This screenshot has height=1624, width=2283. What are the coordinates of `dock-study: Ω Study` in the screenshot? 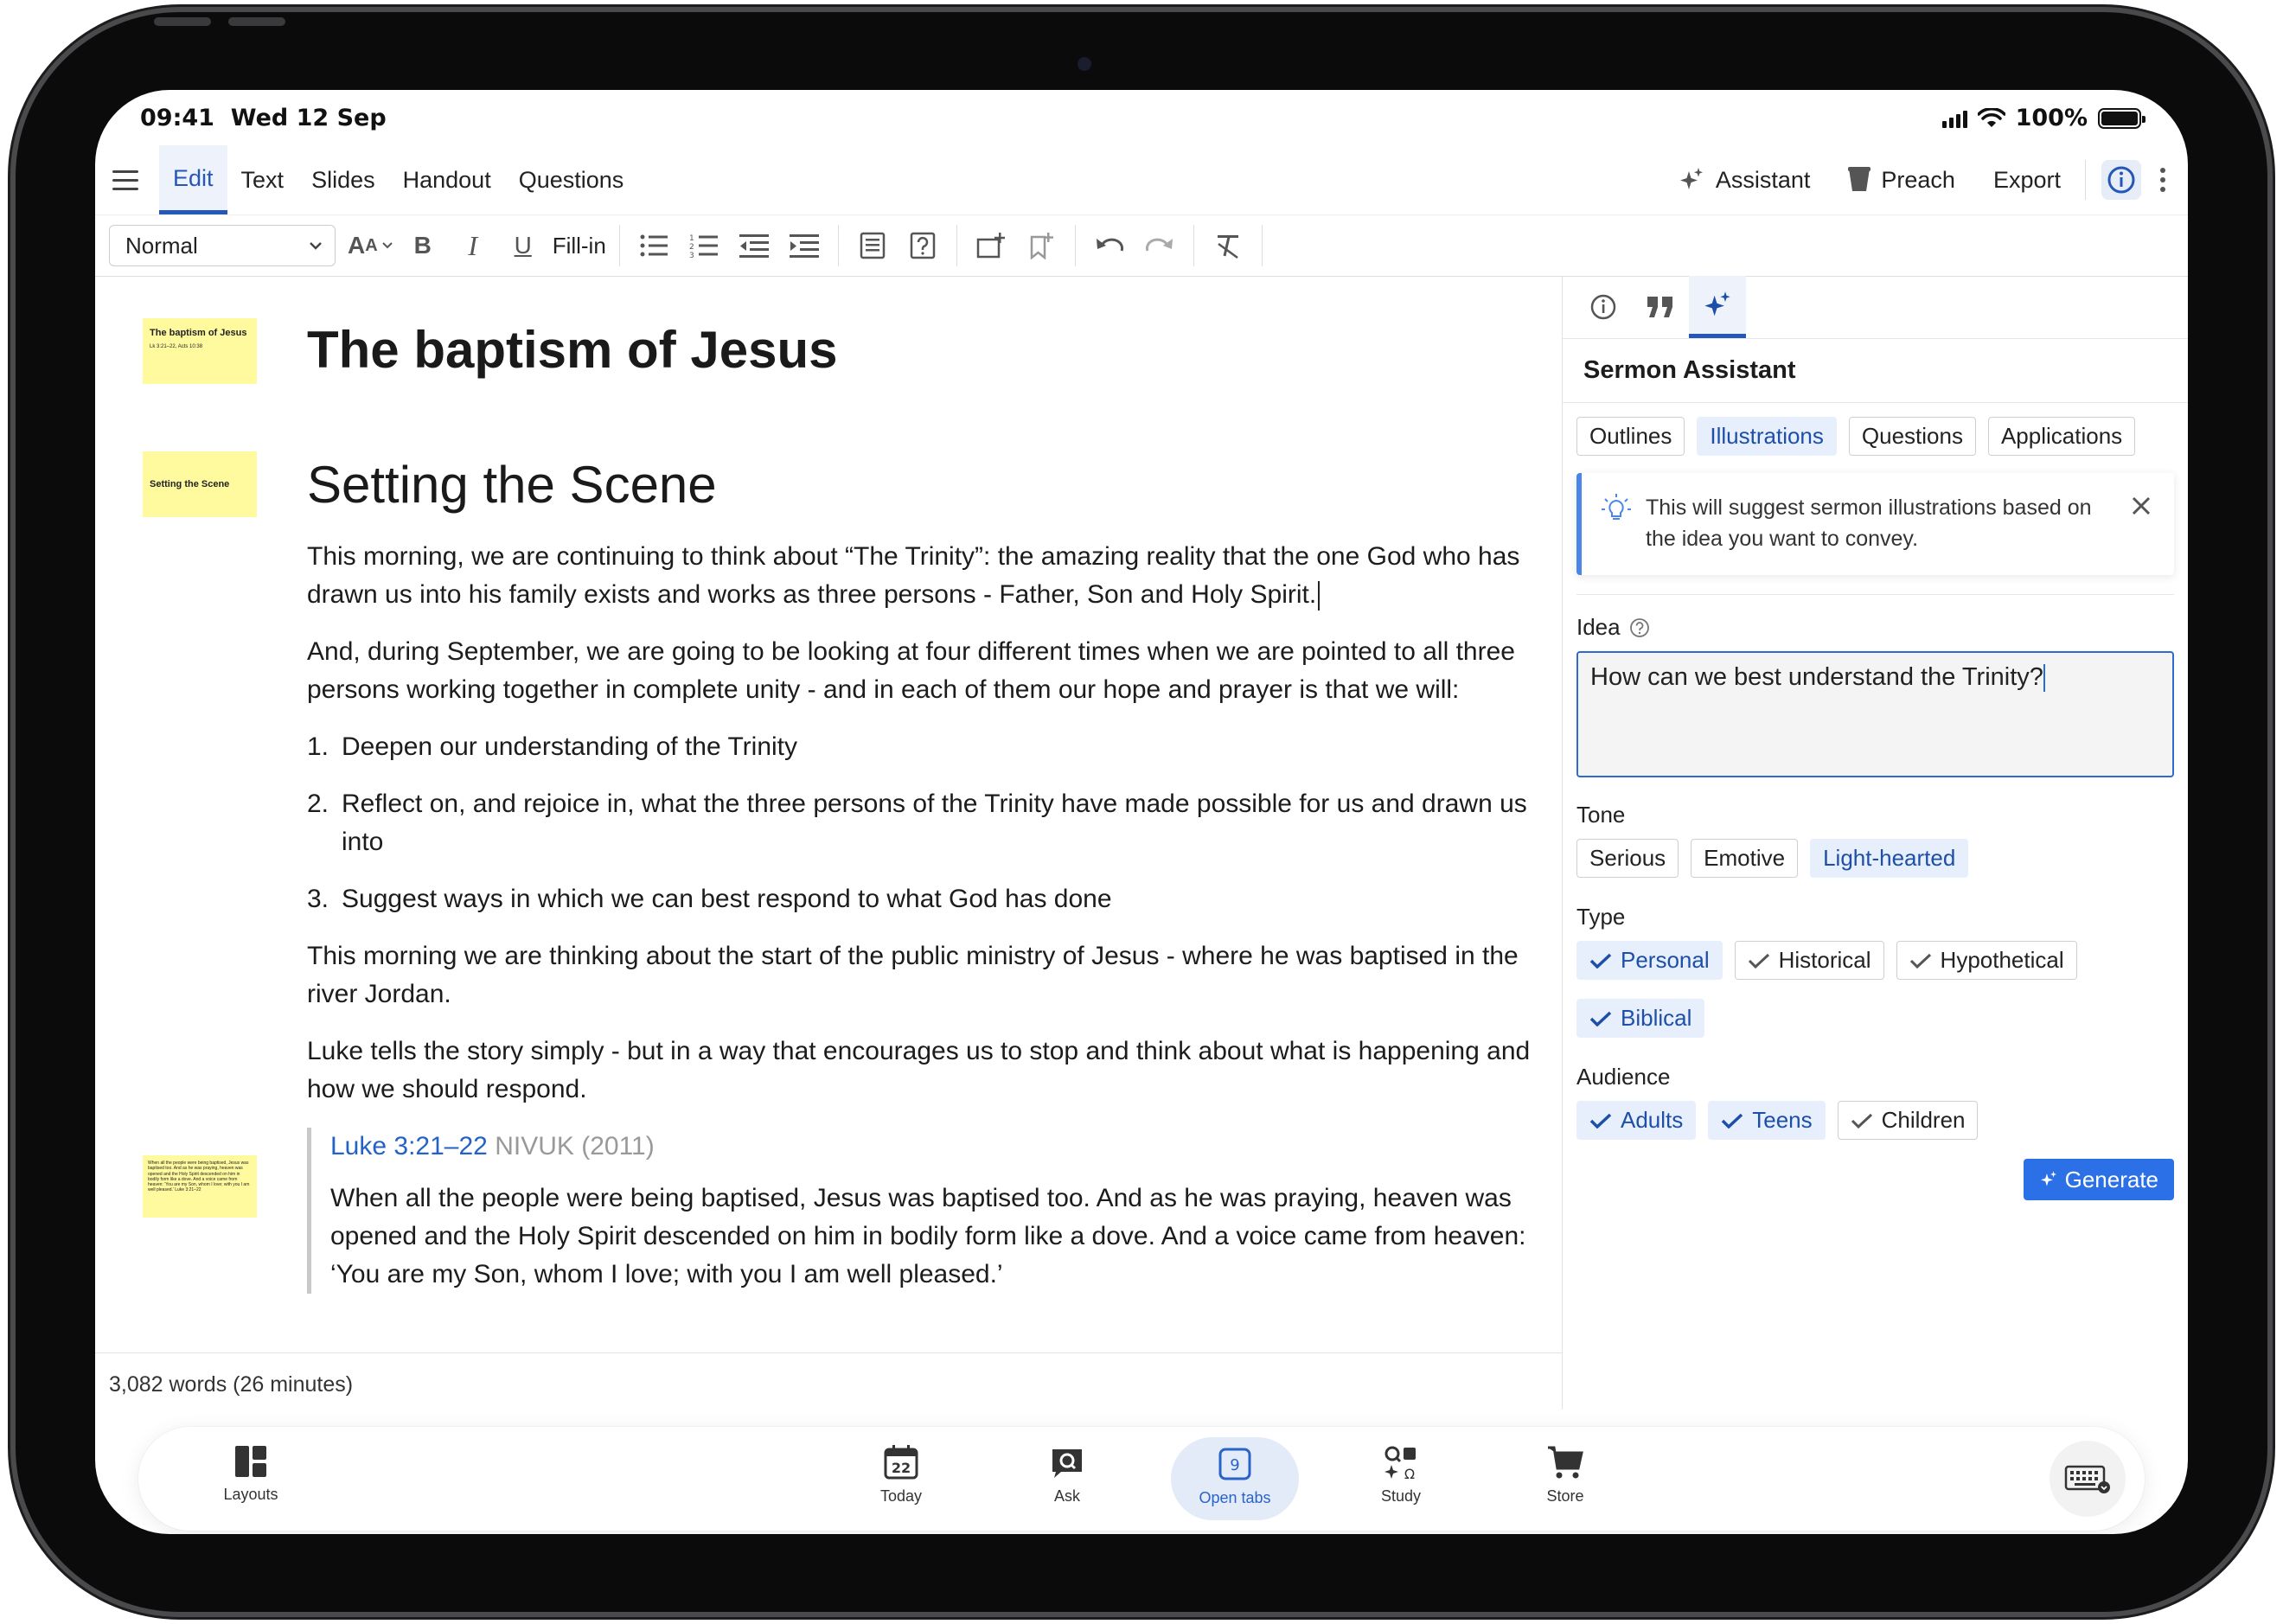 It's located at (1401, 1475).